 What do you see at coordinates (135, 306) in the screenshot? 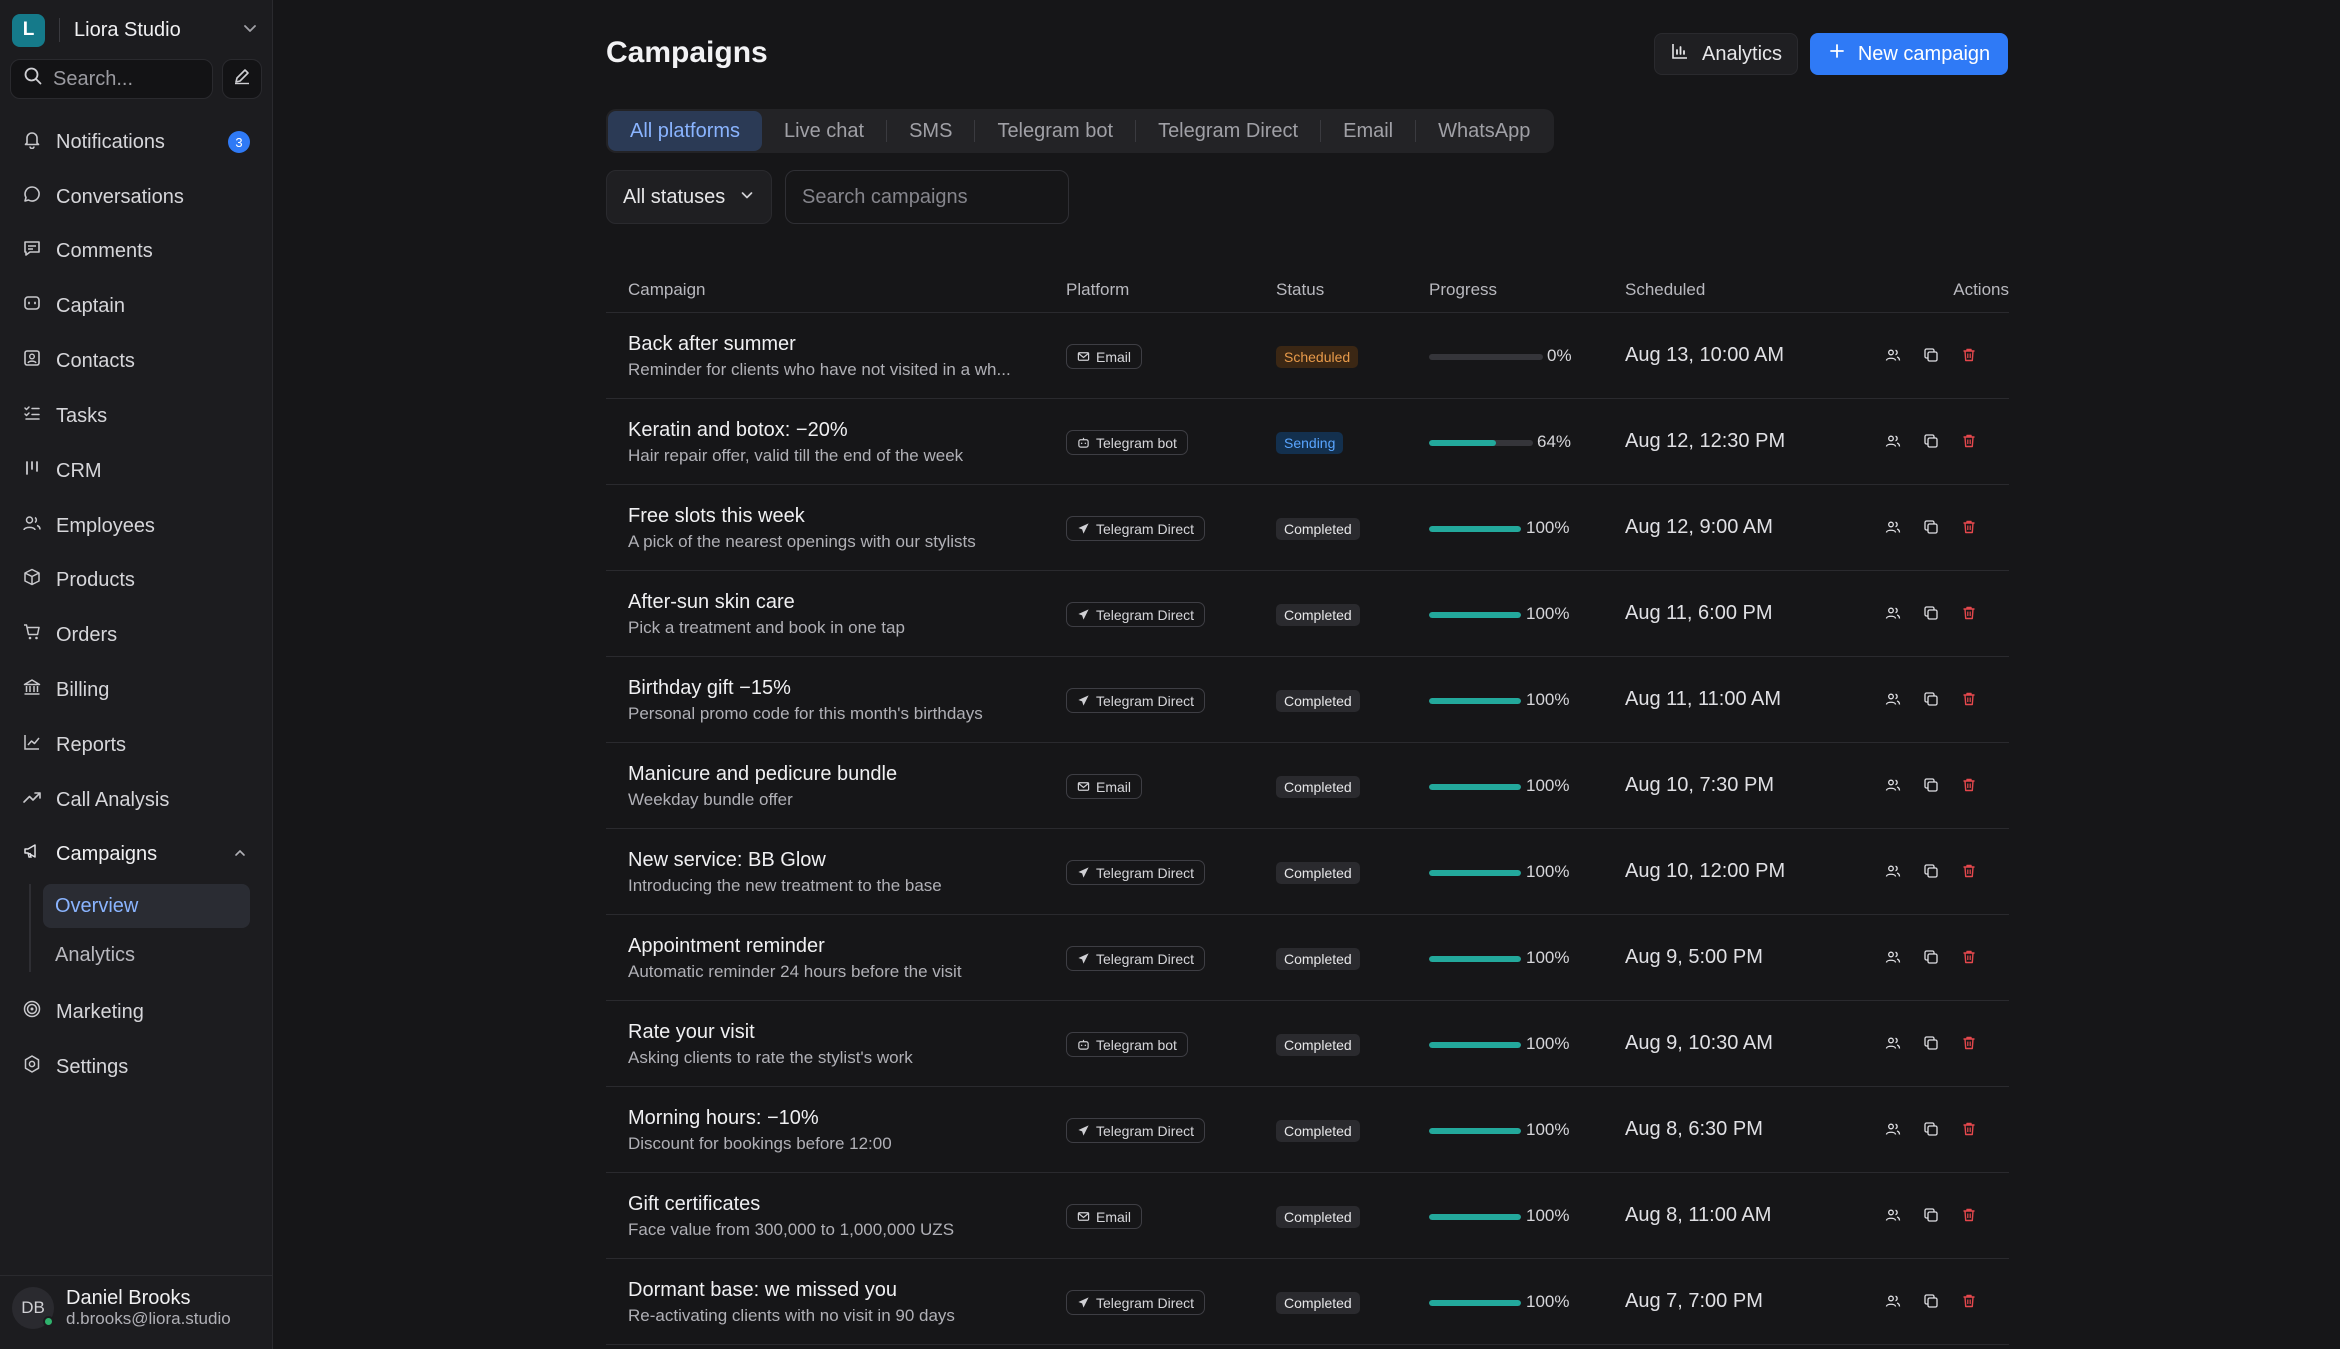
I see `sidebar-item-captain: Captain` at bounding box center [135, 306].